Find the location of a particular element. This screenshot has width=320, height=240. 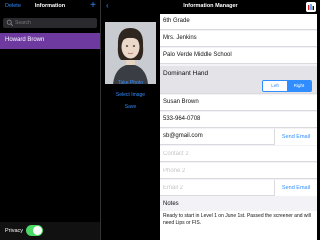

privacy-toggle is located at coordinates (34, 230).